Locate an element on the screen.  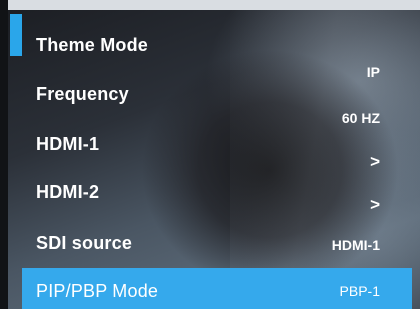
menu-item-pip-pbp-mode: PIP/PBP Mode PBP-1 is located at coordinates (217, 288).